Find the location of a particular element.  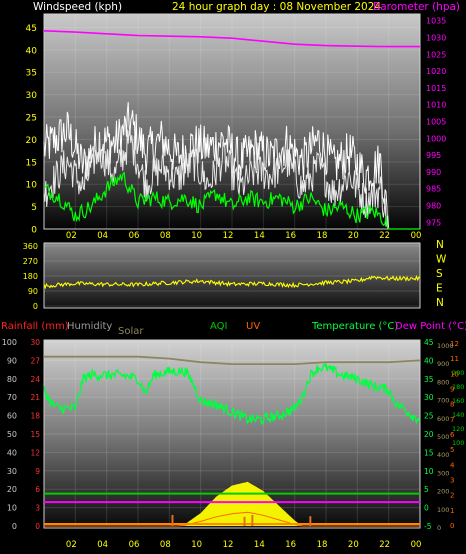

temperature-tick-label: 35 is located at coordinates (429, 379).